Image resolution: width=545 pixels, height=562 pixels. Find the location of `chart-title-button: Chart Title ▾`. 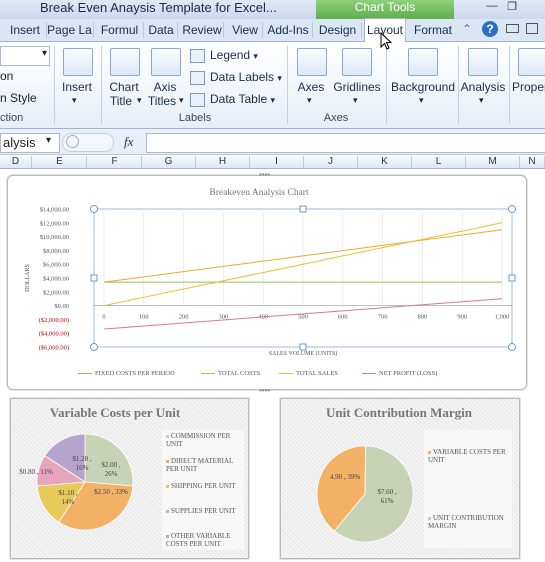

chart-title-button: Chart Title ▾ is located at coordinates (124, 78).